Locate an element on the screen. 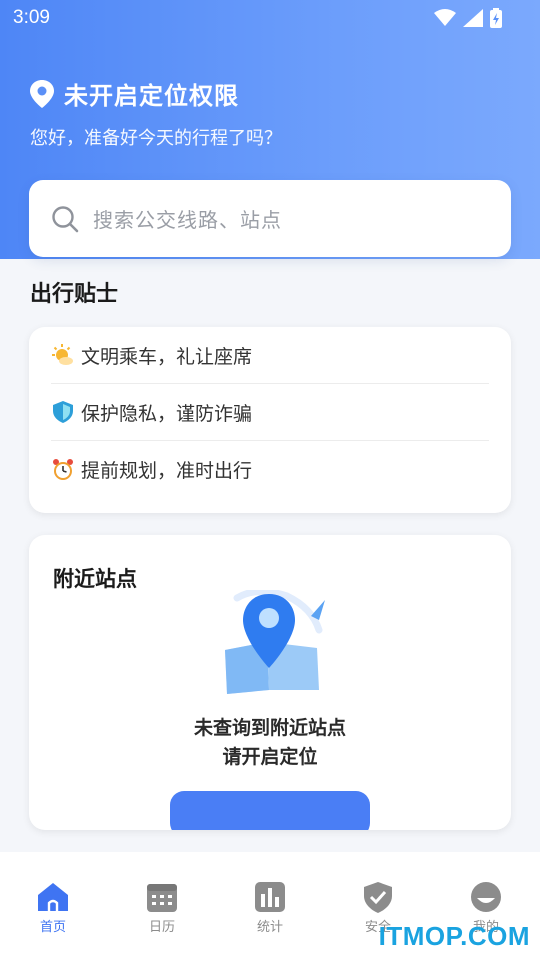 This screenshot has width=540, height=960. status-bar: 3:09 is located at coordinates (270, 18).